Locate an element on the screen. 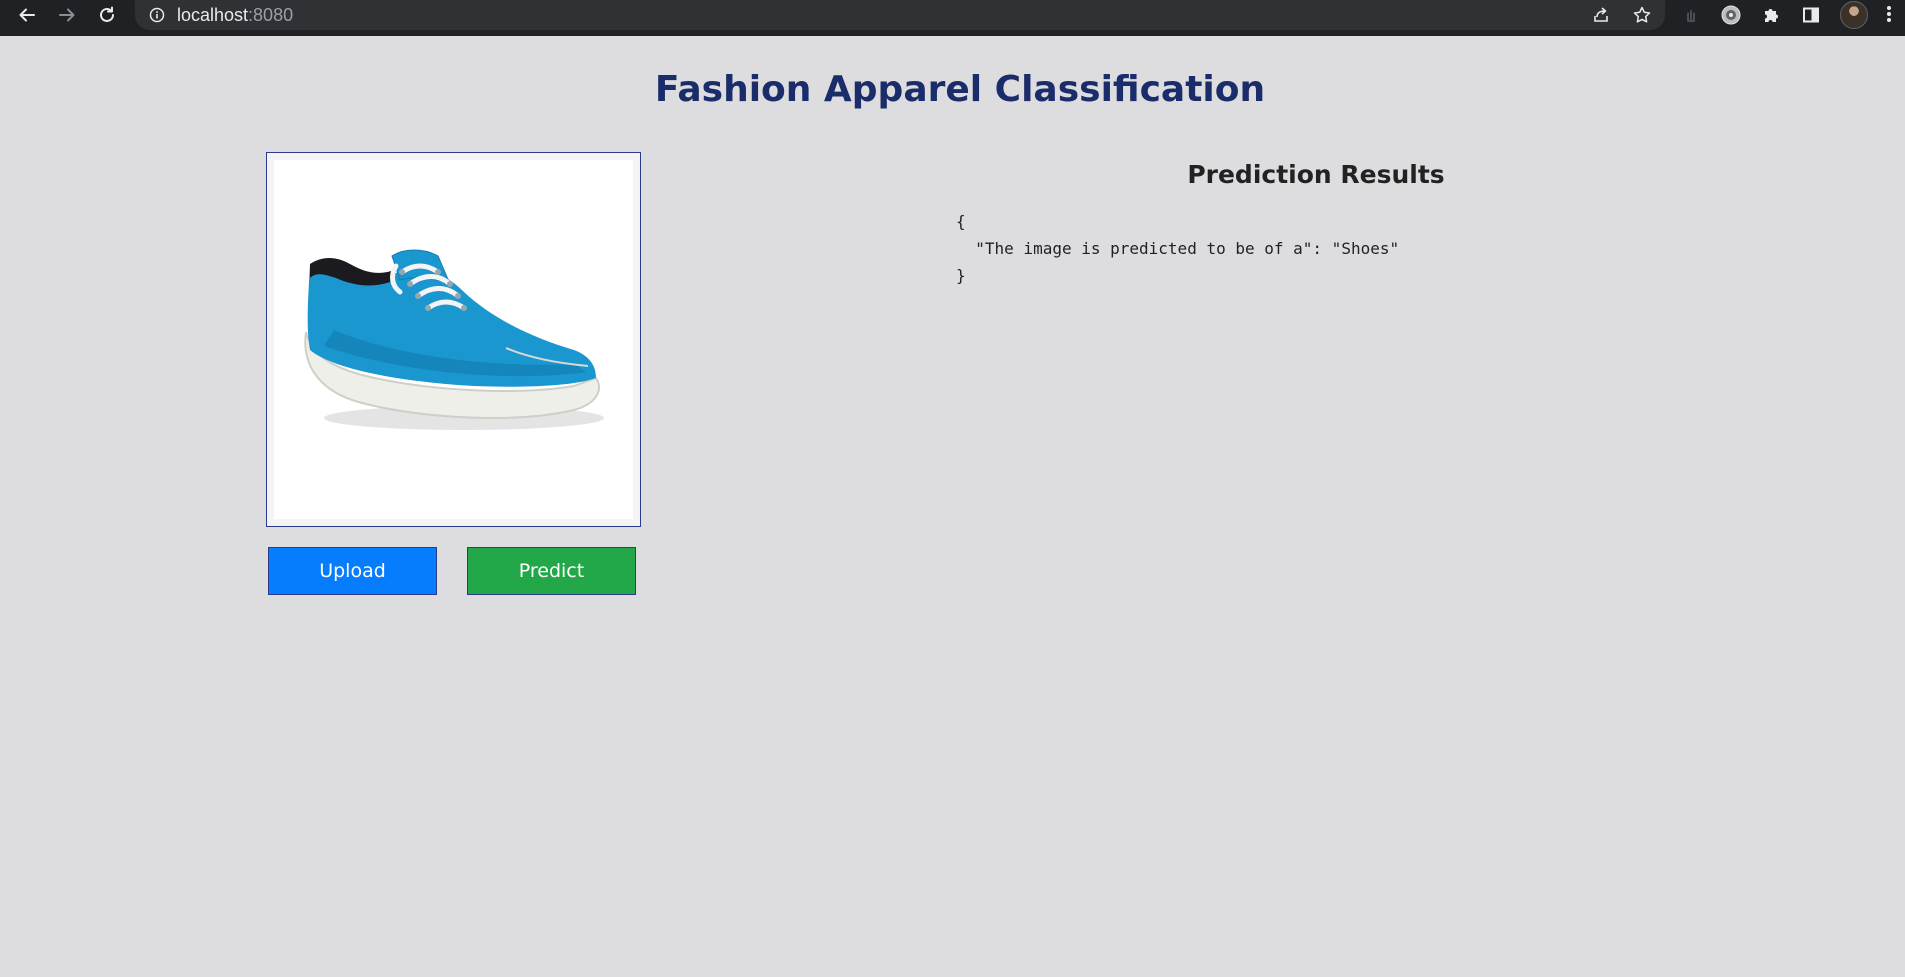 This screenshot has width=1905, height=977. page-title: Fashion Apparel Classification is located at coordinates (960, 89).